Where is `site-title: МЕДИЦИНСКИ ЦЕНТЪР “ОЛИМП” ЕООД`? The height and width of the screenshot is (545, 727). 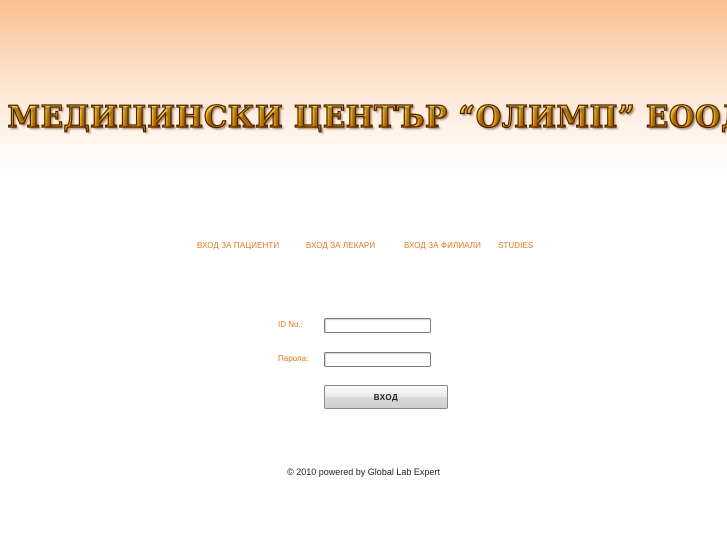
site-title: МЕДИЦИНСКИ ЦЕНТЪР “ОЛИМП” ЕООД is located at coordinates (367, 118).